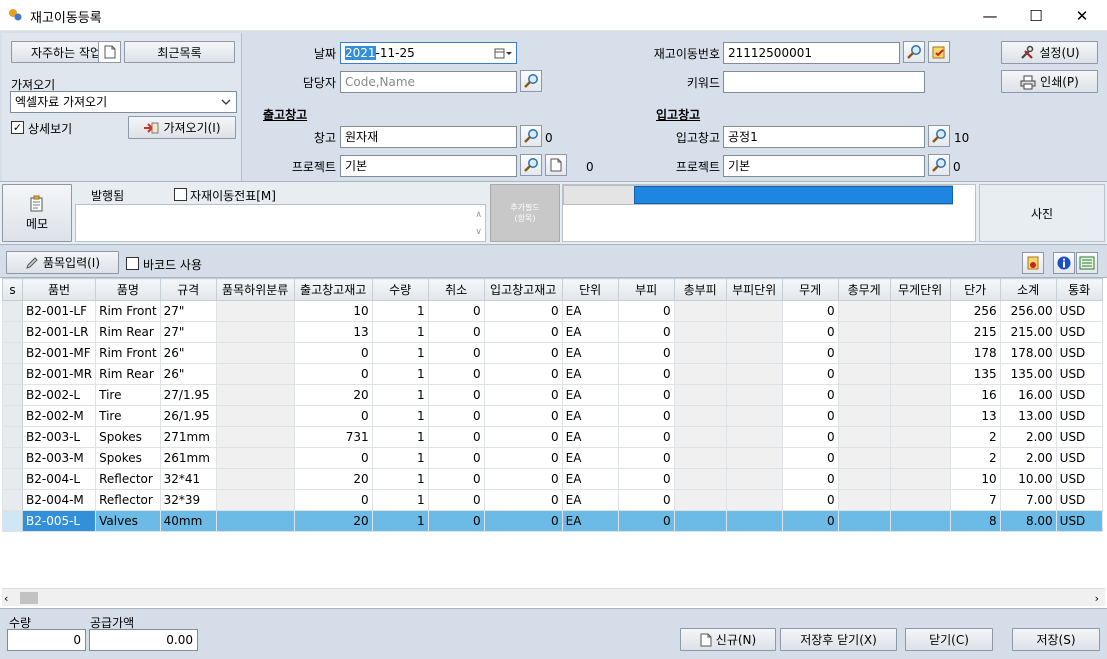 This screenshot has width=1107, height=659. I want to click on transfer-no-input: 21112500001, so click(811, 53).